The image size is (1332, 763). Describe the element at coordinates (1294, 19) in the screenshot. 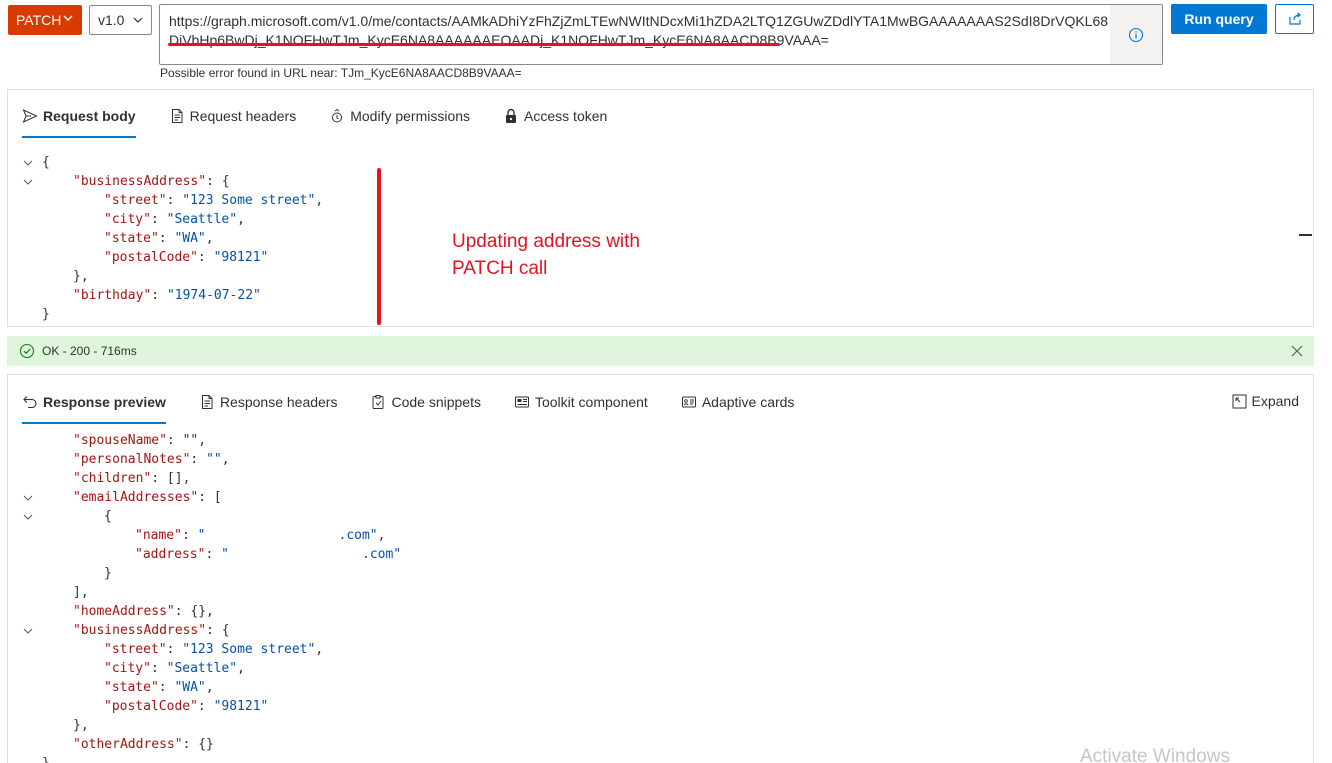

I see `share-button` at that location.